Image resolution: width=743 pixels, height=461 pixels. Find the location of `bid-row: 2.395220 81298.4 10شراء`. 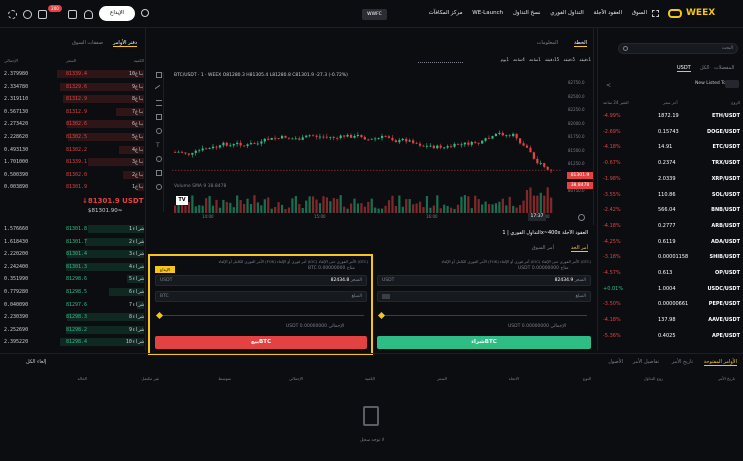

bid-row: 2.395220 81298.4 10شراء is located at coordinates (74, 342).